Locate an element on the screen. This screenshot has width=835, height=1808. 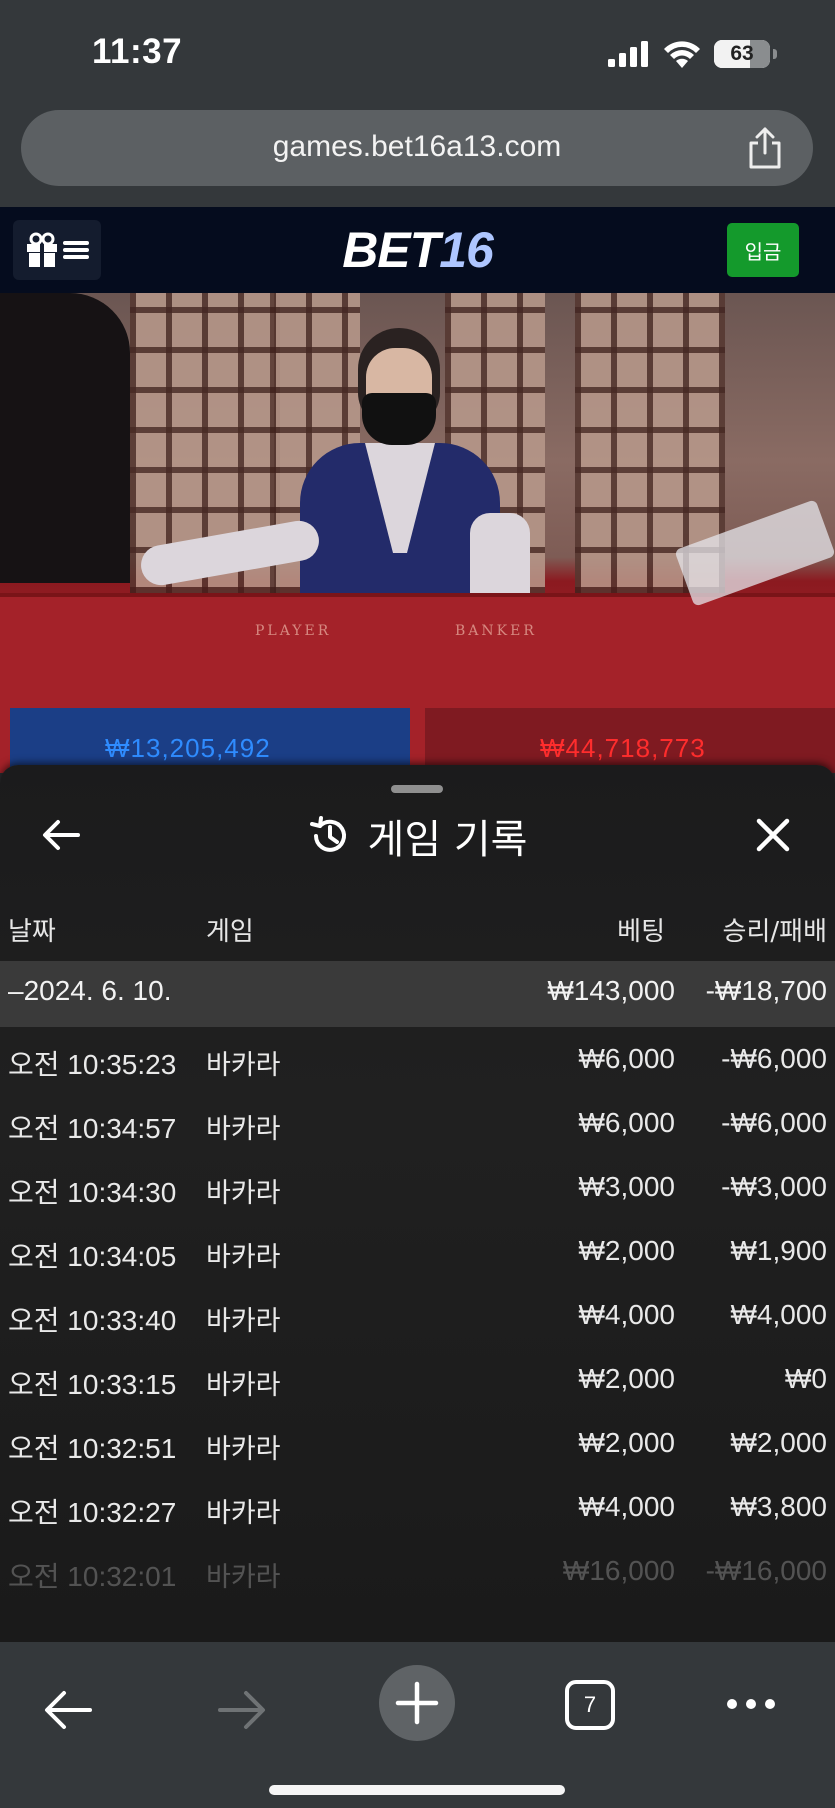
row-time: 오전 10:34:30 is located at coordinates (92, 1192).